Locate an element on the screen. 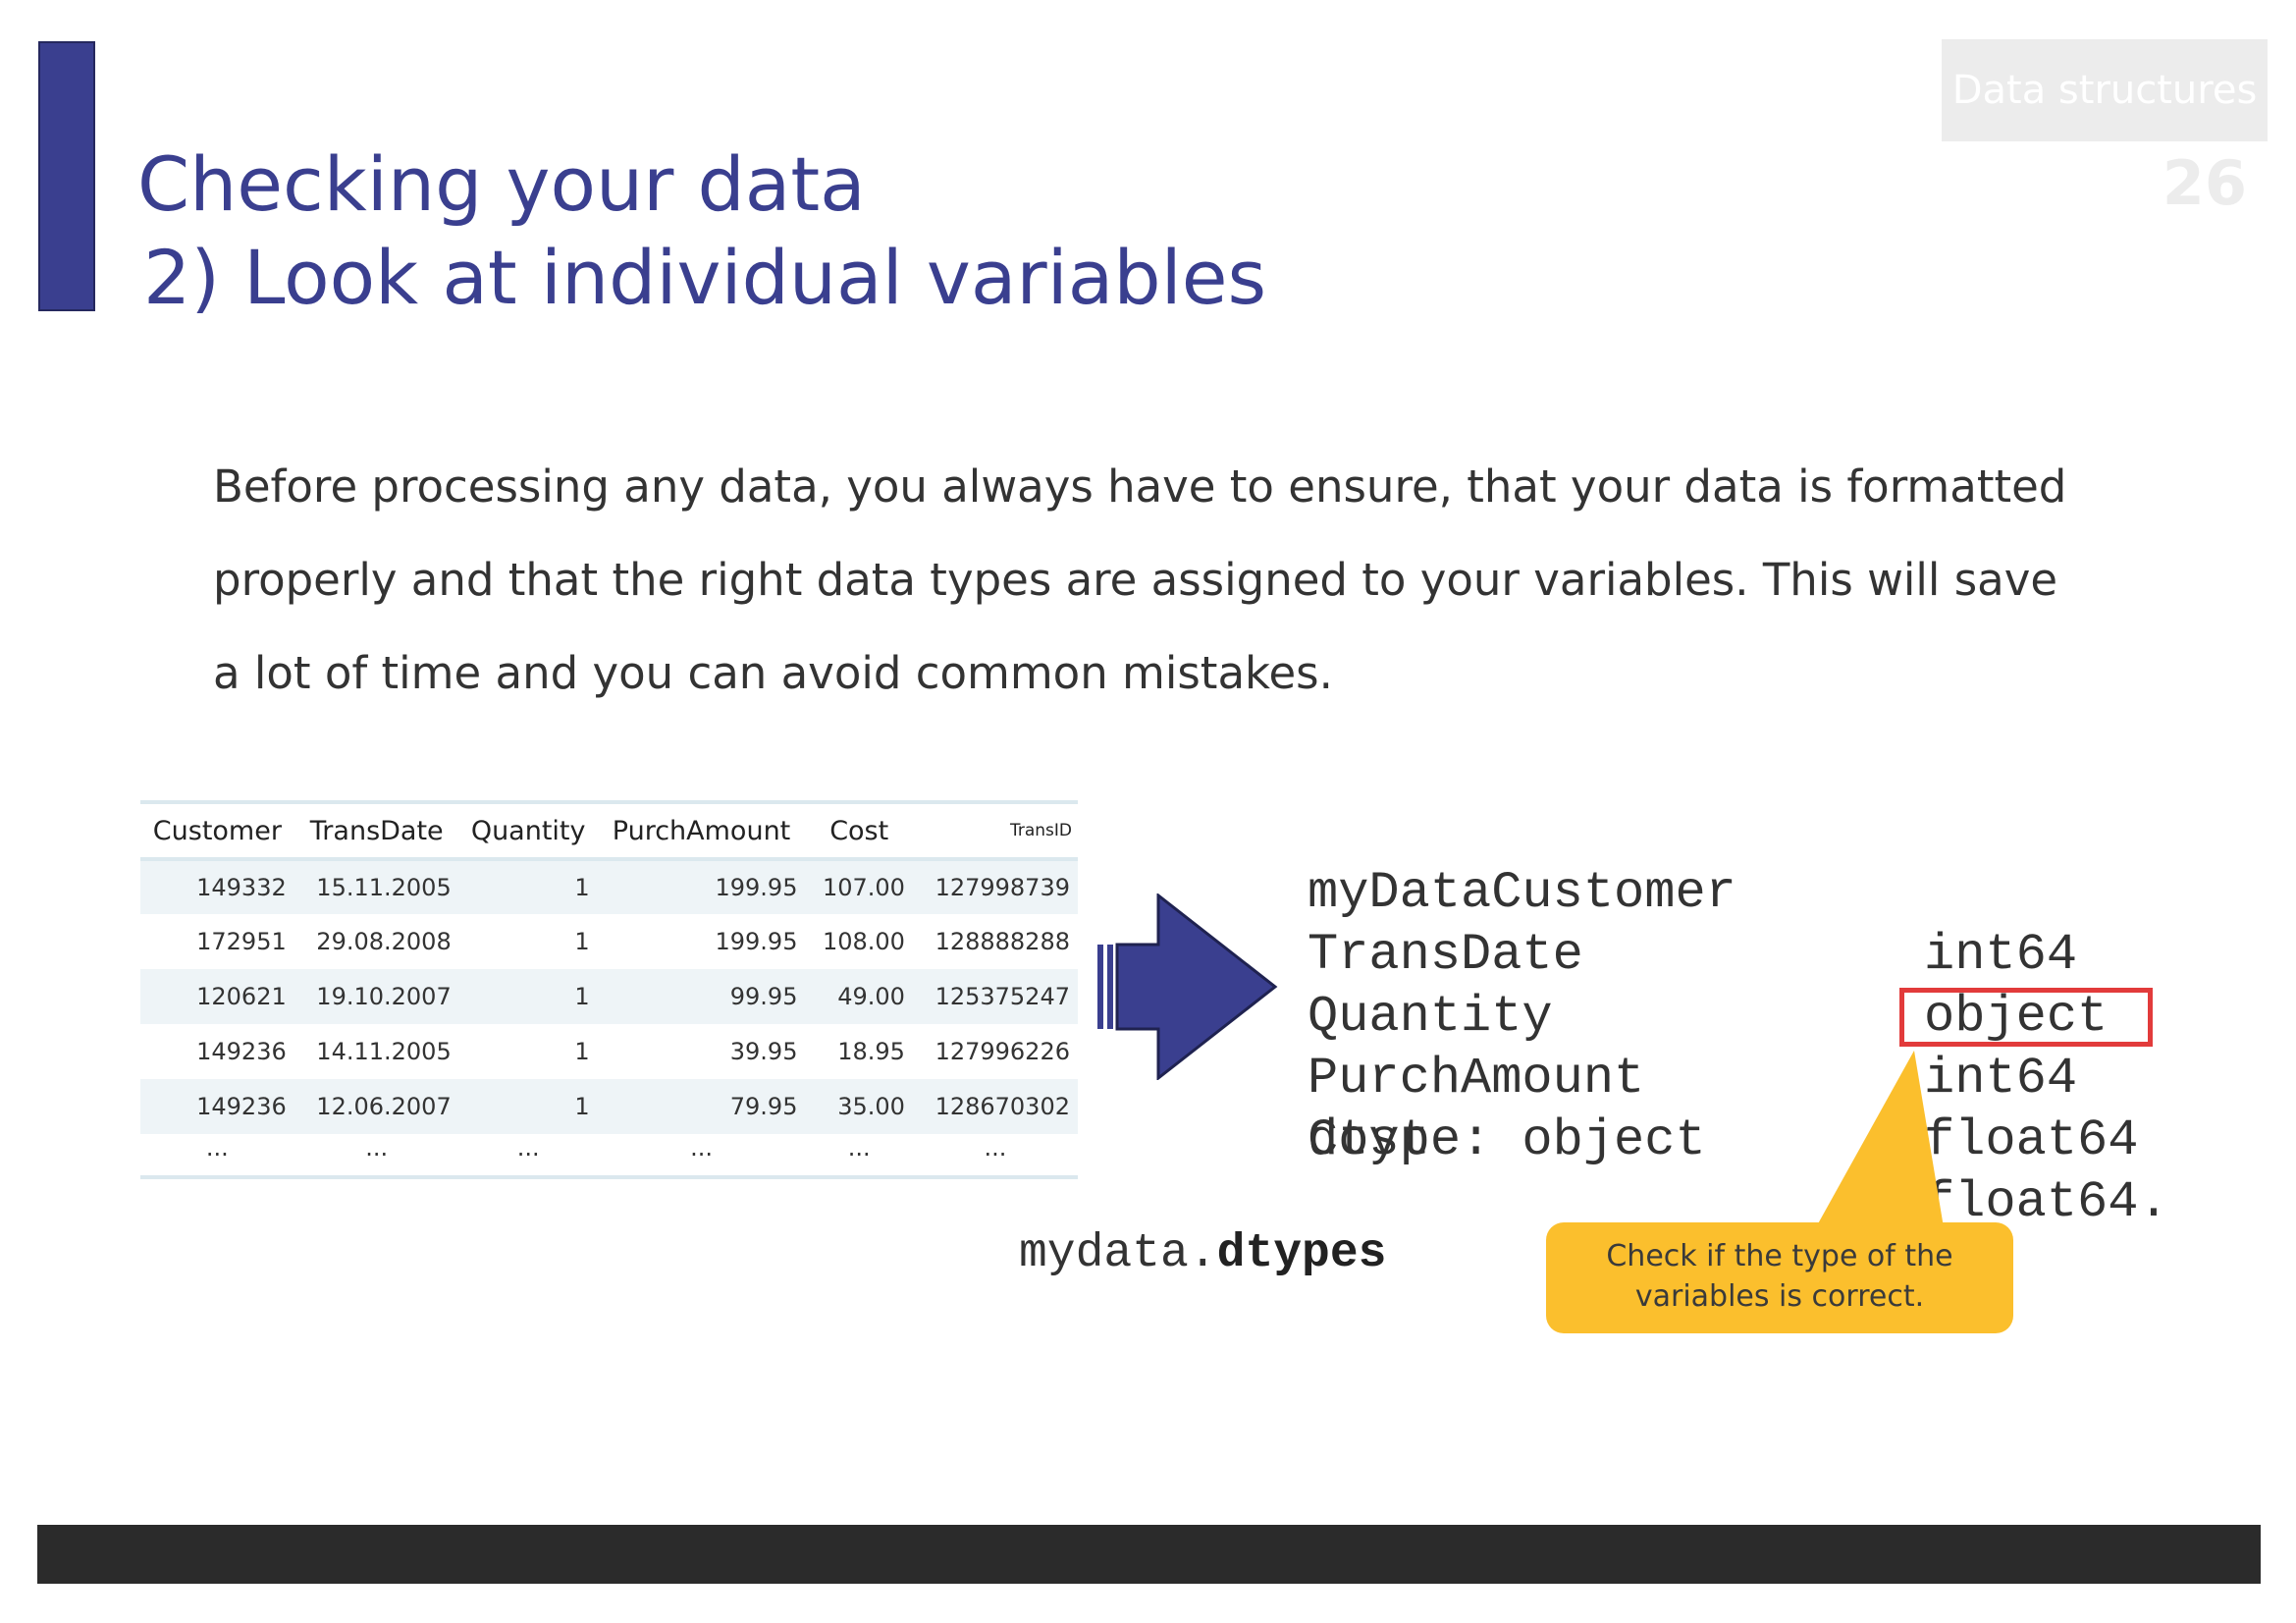  code-snippet: mydata.dtypes is located at coordinates (1202, 1253).